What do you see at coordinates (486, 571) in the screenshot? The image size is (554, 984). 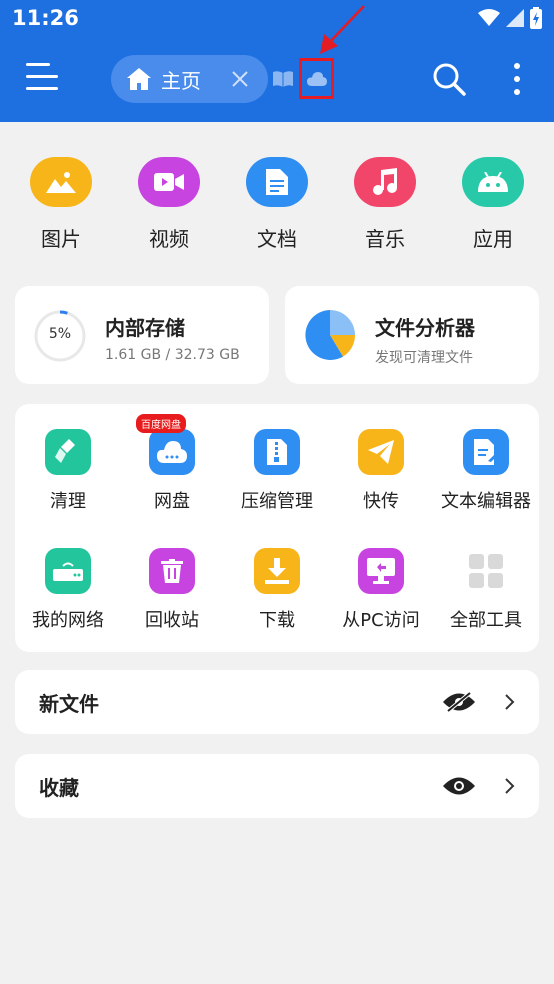 I see `grid-icon` at bounding box center [486, 571].